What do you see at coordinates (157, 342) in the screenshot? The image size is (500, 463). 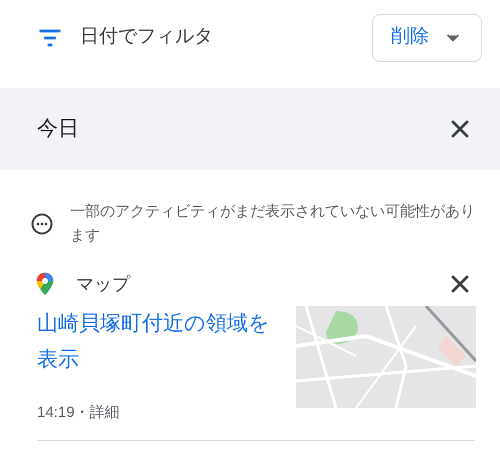 I see `activity-link: 山崎貝塚町付近の領域を表示` at bounding box center [157, 342].